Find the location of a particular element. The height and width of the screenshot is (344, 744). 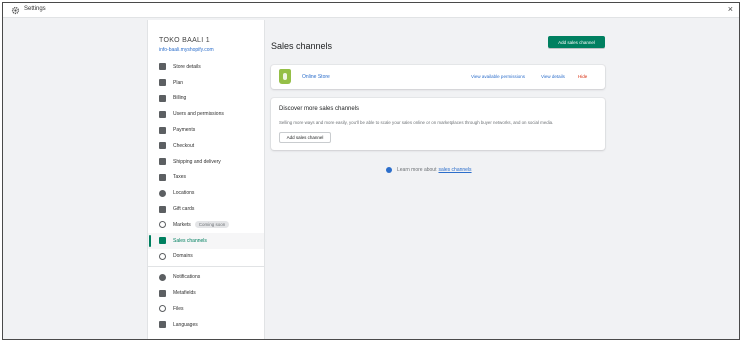

sidebar-item-metafields: Metafields is located at coordinates (206, 293).